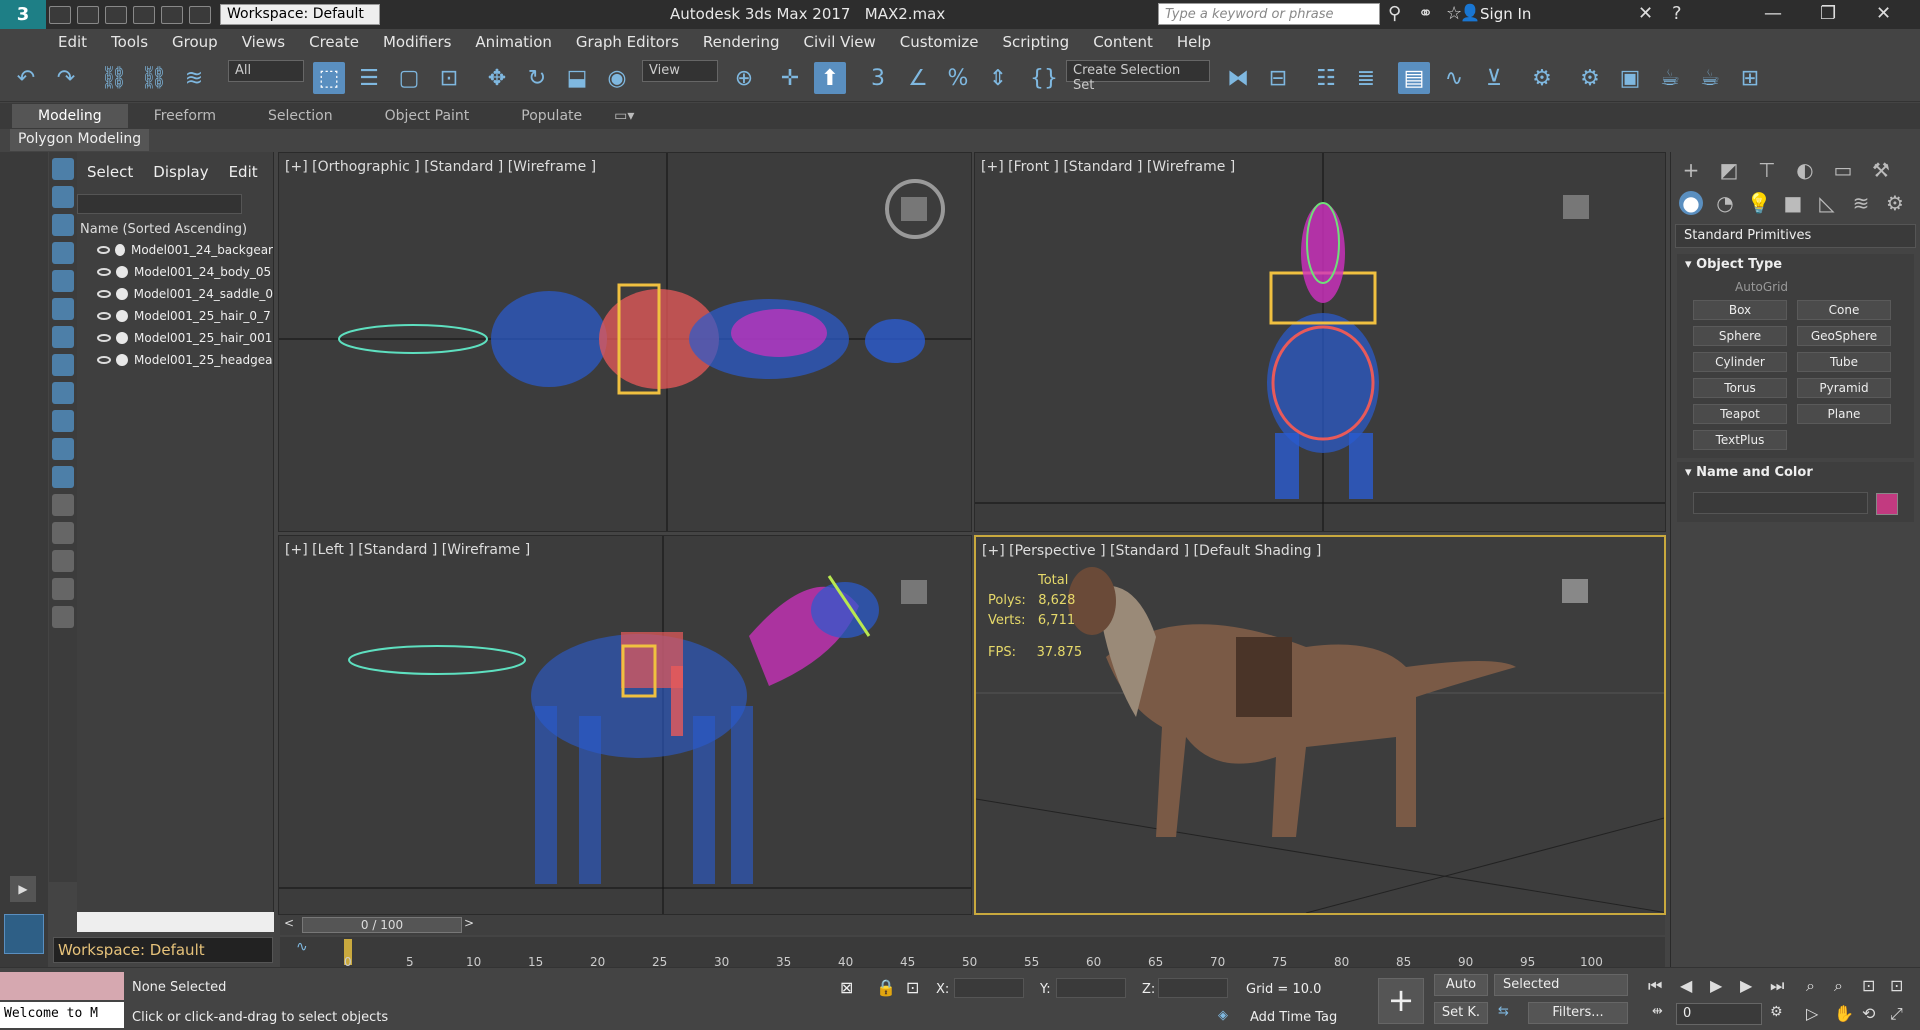 Image resolution: width=1920 pixels, height=1030 pixels. What do you see at coordinates (1326, 78) in the screenshot?
I see `scene-explorer-toggle-icon: ☷` at bounding box center [1326, 78].